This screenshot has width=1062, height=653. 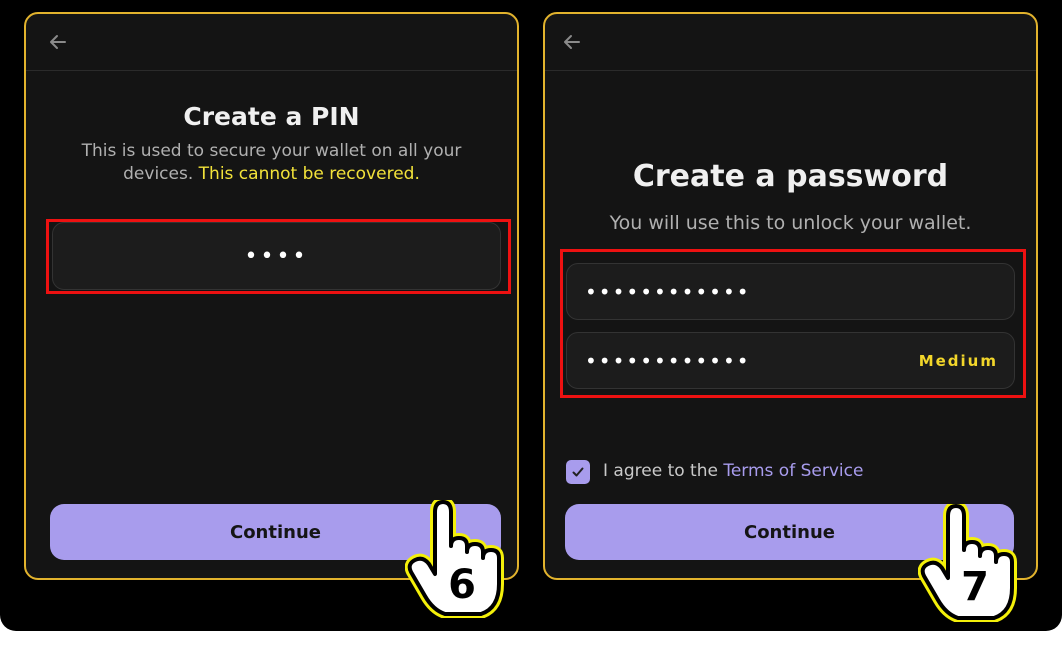 What do you see at coordinates (790, 223) in the screenshot?
I see `page-subtitle: You will use this to unlock your wallet.` at bounding box center [790, 223].